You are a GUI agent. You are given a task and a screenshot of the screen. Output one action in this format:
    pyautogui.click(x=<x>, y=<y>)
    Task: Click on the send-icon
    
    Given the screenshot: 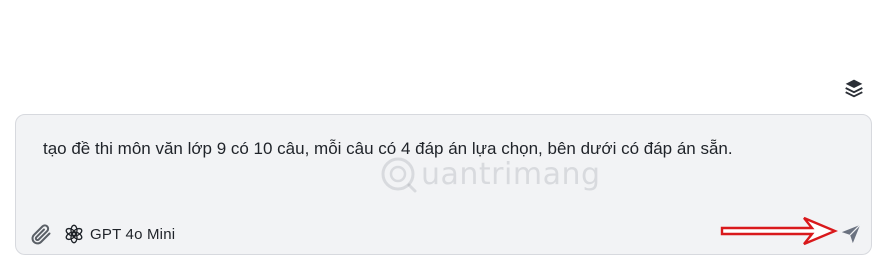 What is the action you would take?
    pyautogui.click(x=851, y=234)
    